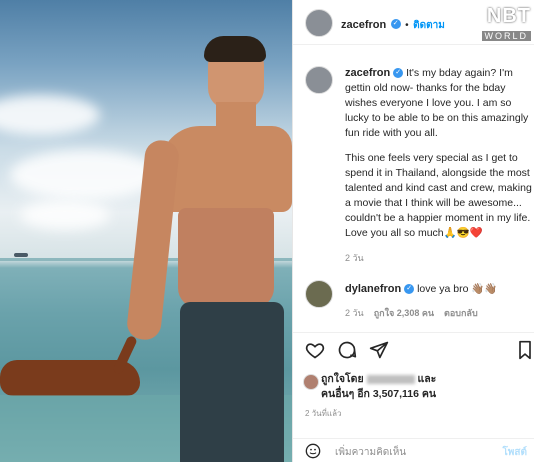 The height and width of the screenshot is (463, 534). What do you see at coordinates (319, 23) in the screenshot?
I see `avatar` at bounding box center [319, 23].